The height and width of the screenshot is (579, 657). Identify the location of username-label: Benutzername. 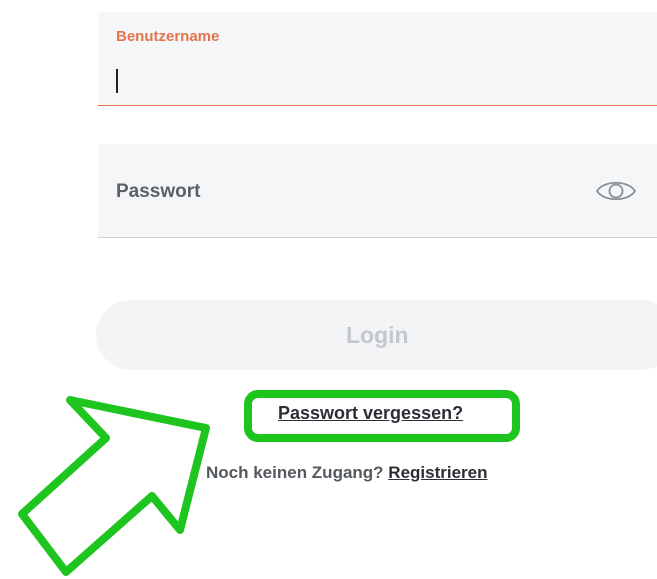
(168, 36).